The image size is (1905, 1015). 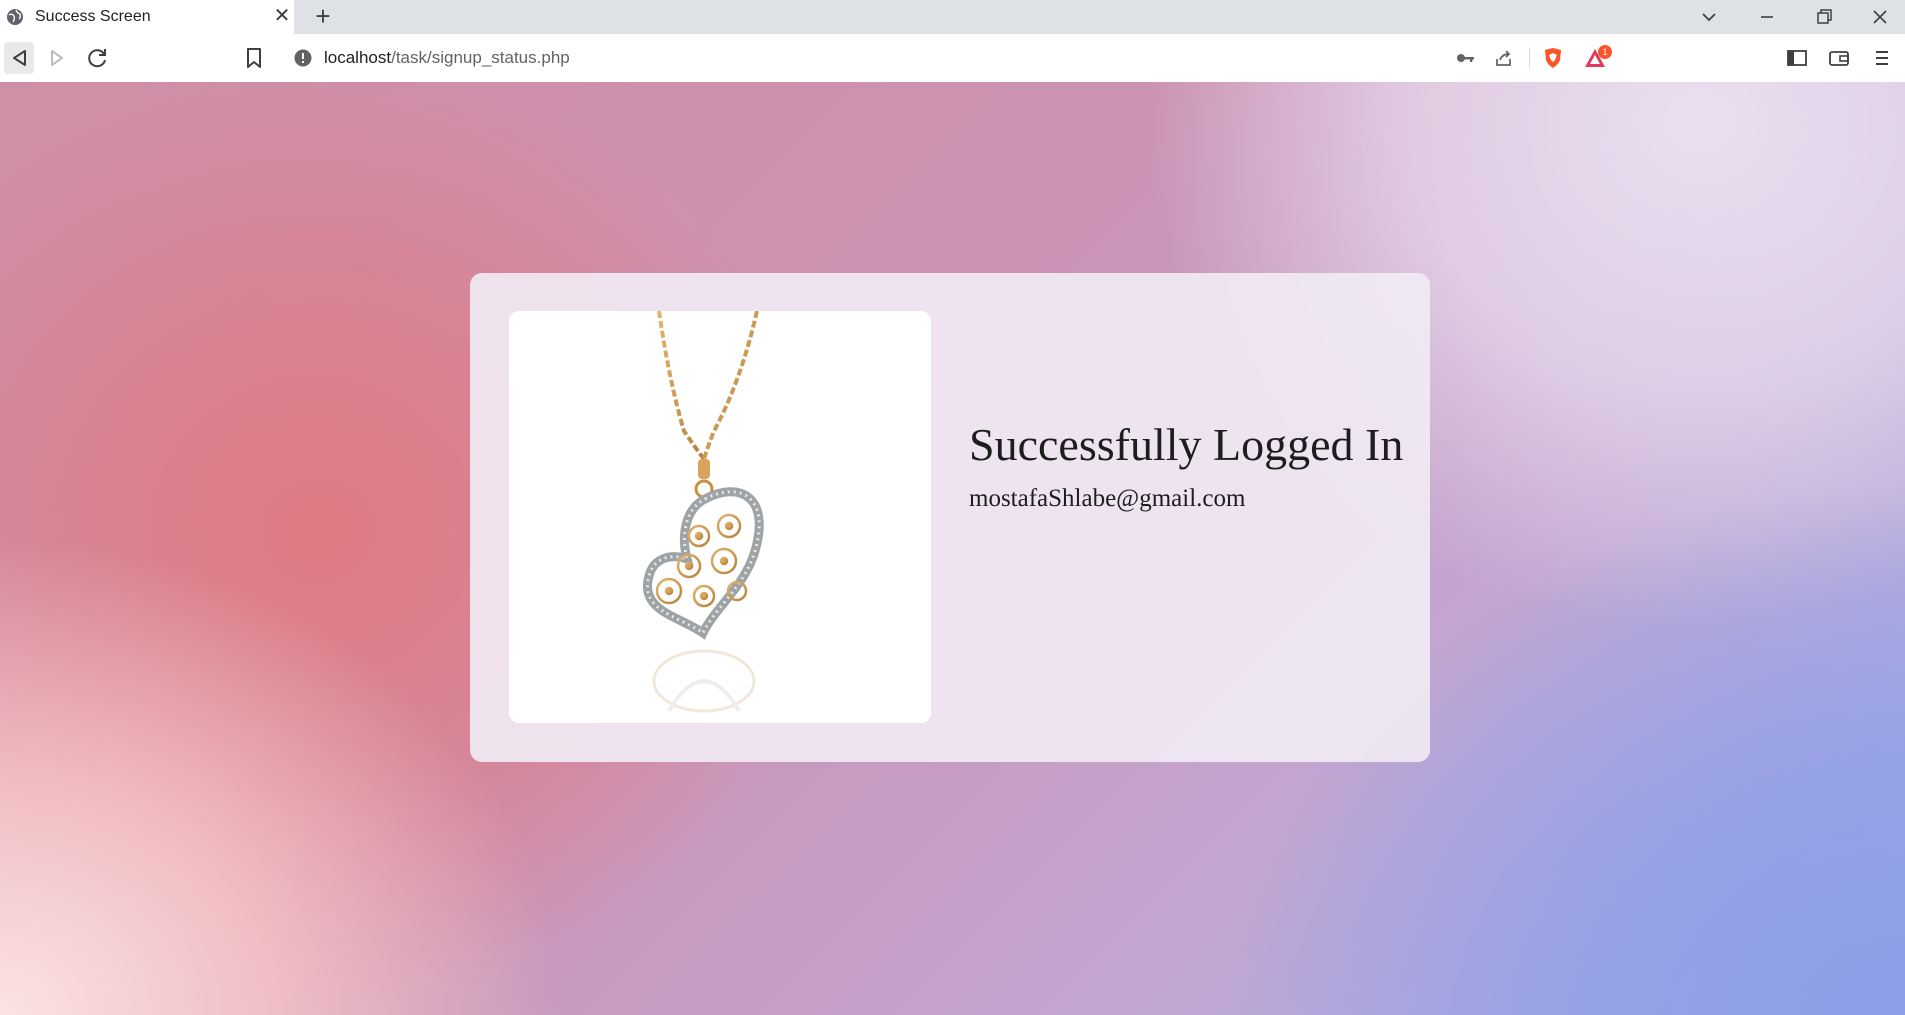 What do you see at coordinates (1767, 17) in the screenshot?
I see `minimize-icon` at bounding box center [1767, 17].